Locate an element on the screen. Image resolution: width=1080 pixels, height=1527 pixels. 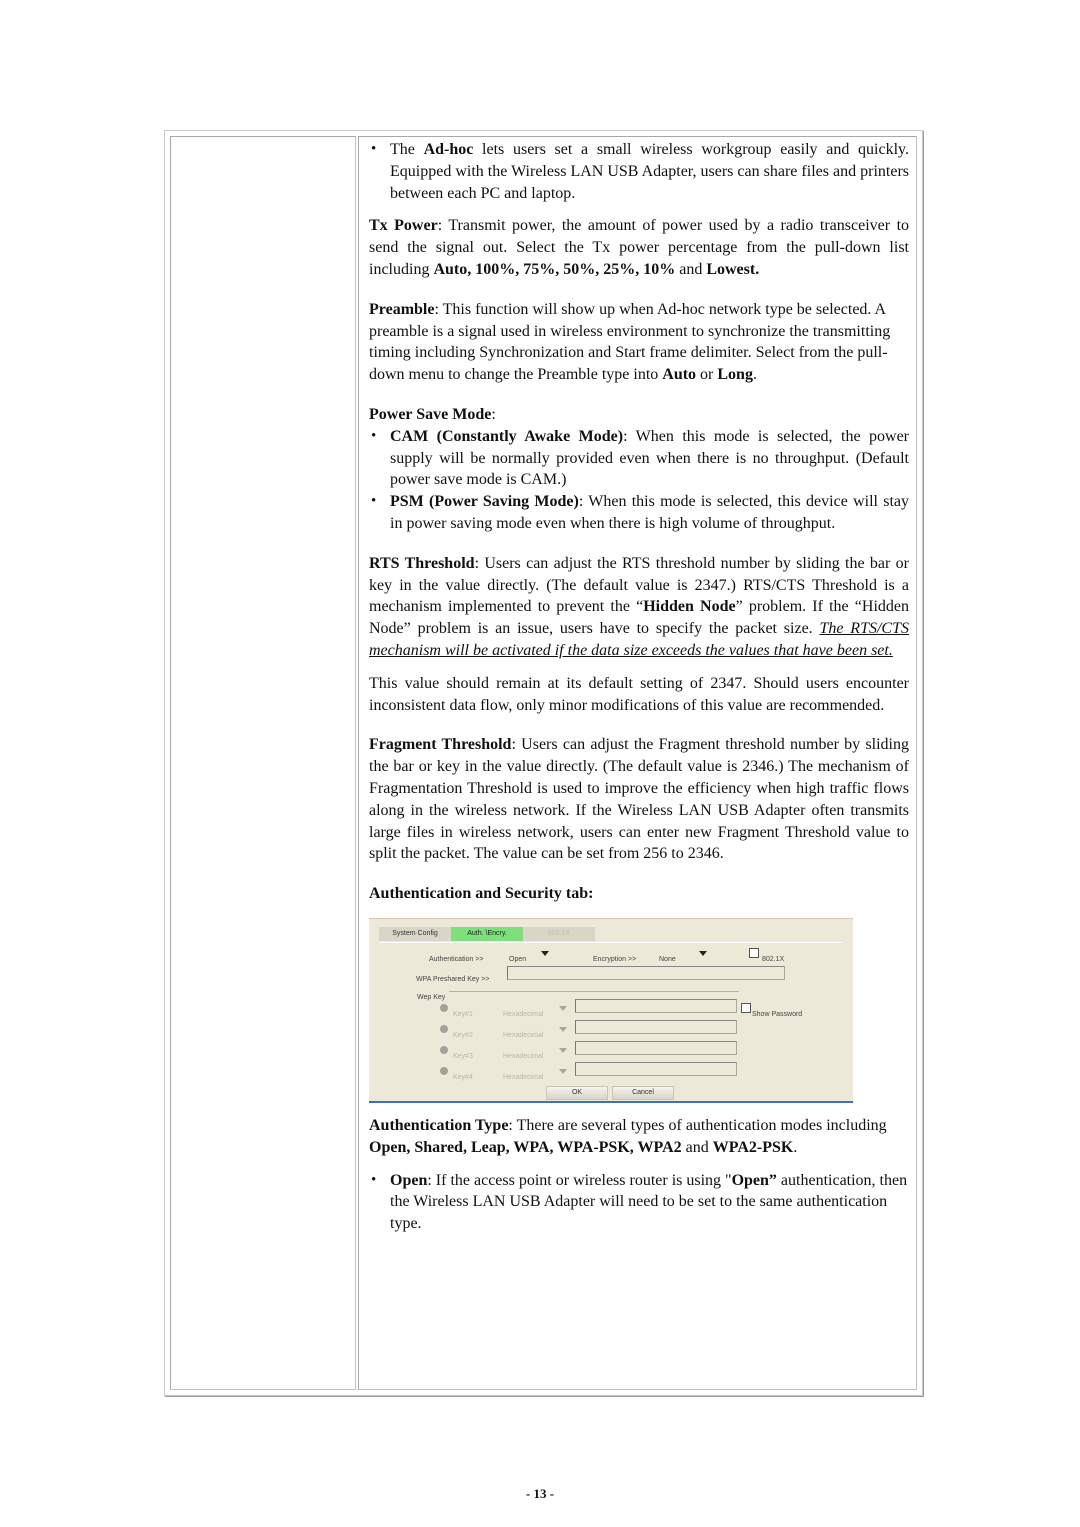
rts-label: RTS Threshold is located at coordinates (422, 563).